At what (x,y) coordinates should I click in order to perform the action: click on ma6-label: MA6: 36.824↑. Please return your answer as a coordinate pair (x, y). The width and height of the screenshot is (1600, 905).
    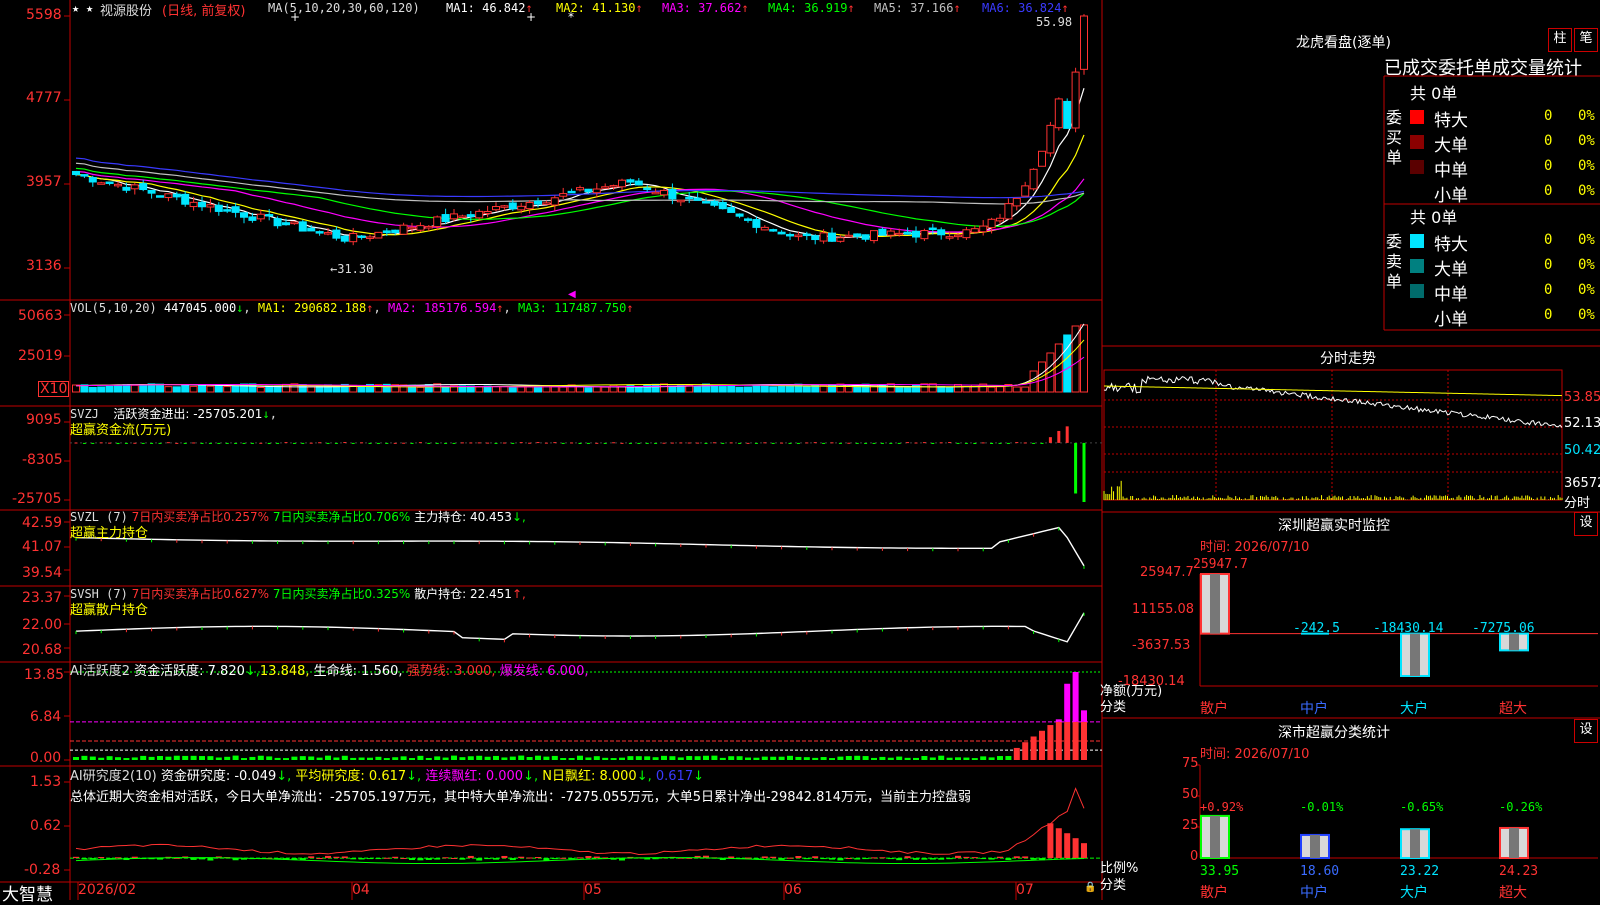
    Looking at the image, I should click on (1025, 8).